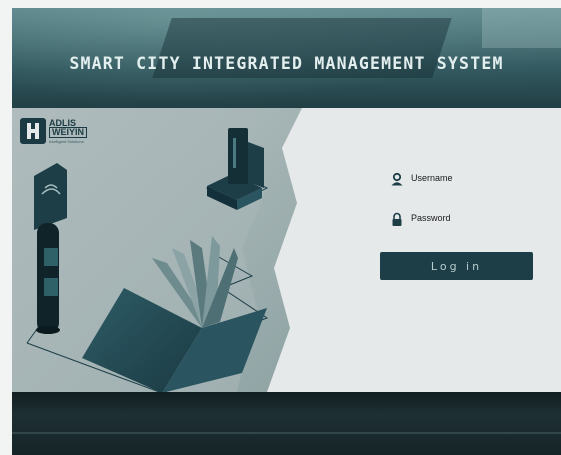 This screenshot has height=455, width=561. What do you see at coordinates (286, 423) in the screenshot?
I see `footer-bar` at bounding box center [286, 423].